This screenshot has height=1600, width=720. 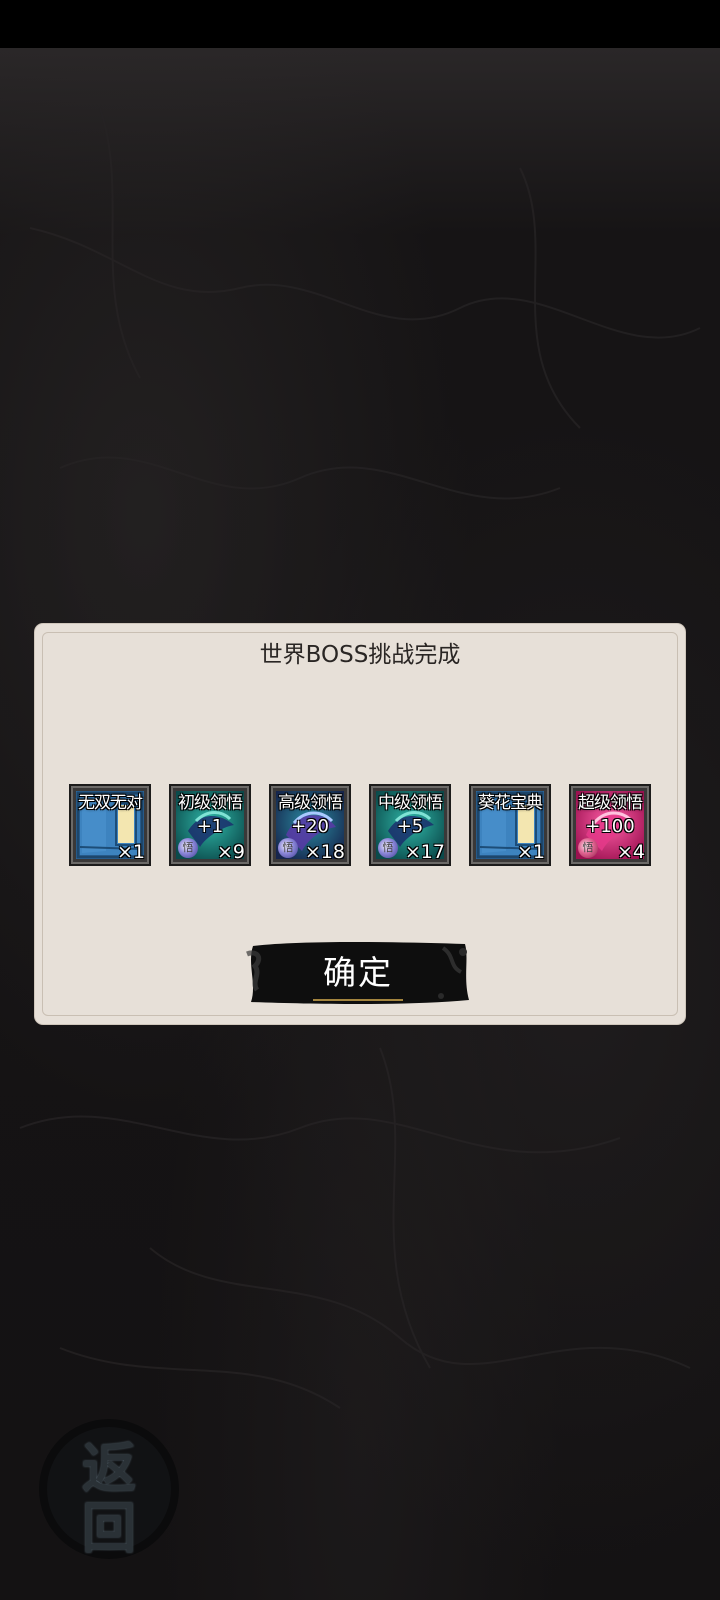 I want to click on reward-item: 葵花宝典 ×1, so click(x=510, y=825).